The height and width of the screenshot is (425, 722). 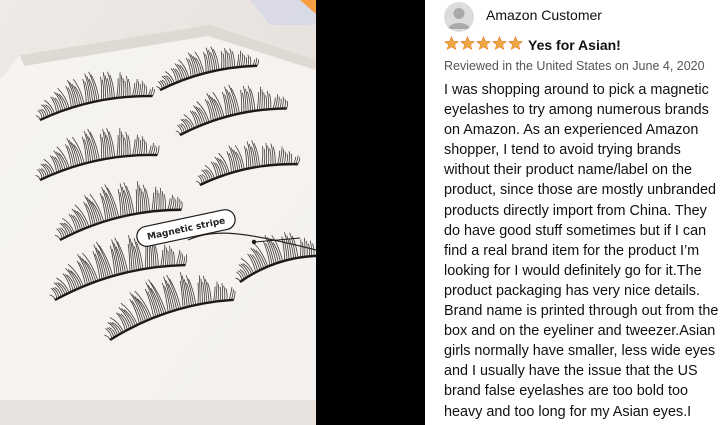 What do you see at coordinates (566, 391) in the screenshot?
I see `review-body-line: brand false eyelashes are too bold too` at bounding box center [566, 391].